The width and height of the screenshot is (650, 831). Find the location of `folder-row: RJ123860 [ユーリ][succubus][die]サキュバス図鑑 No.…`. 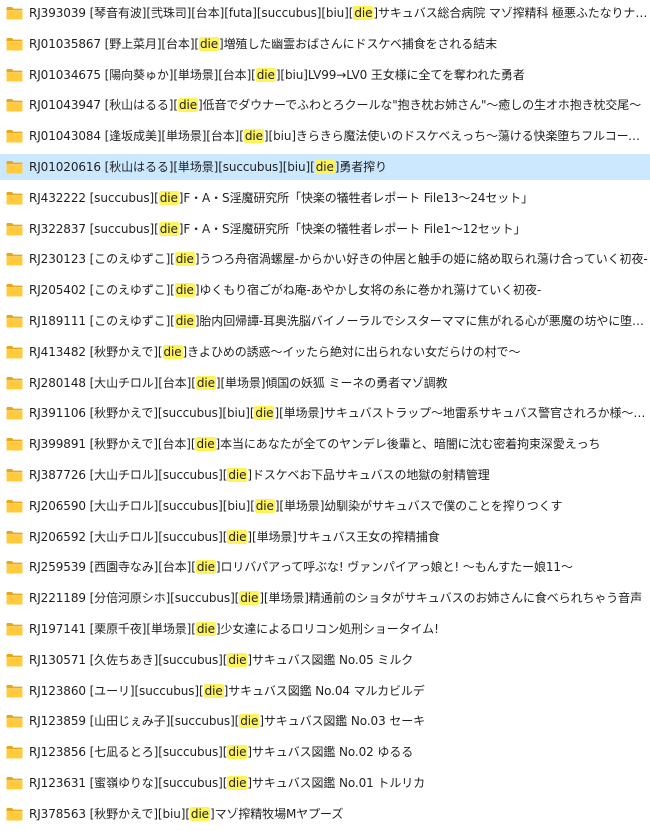

folder-row: RJ123860 [ユーリ][succubus][die]サキュバス図鑑 No.… is located at coordinates (325, 691).